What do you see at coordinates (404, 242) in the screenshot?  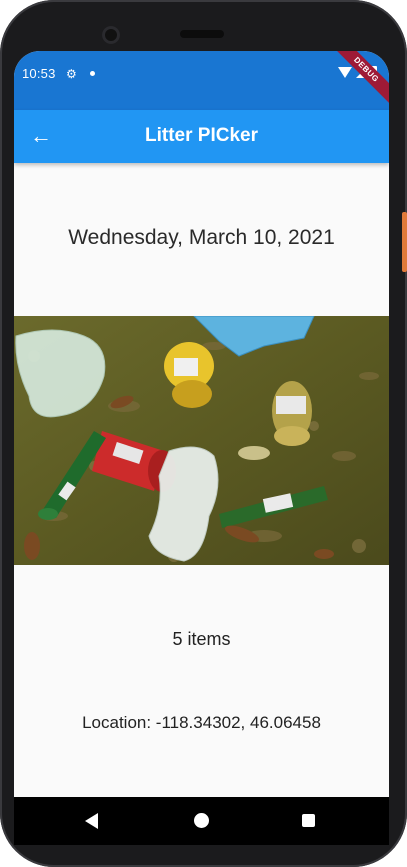 I see `power-button` at bounding box center [404, 242].